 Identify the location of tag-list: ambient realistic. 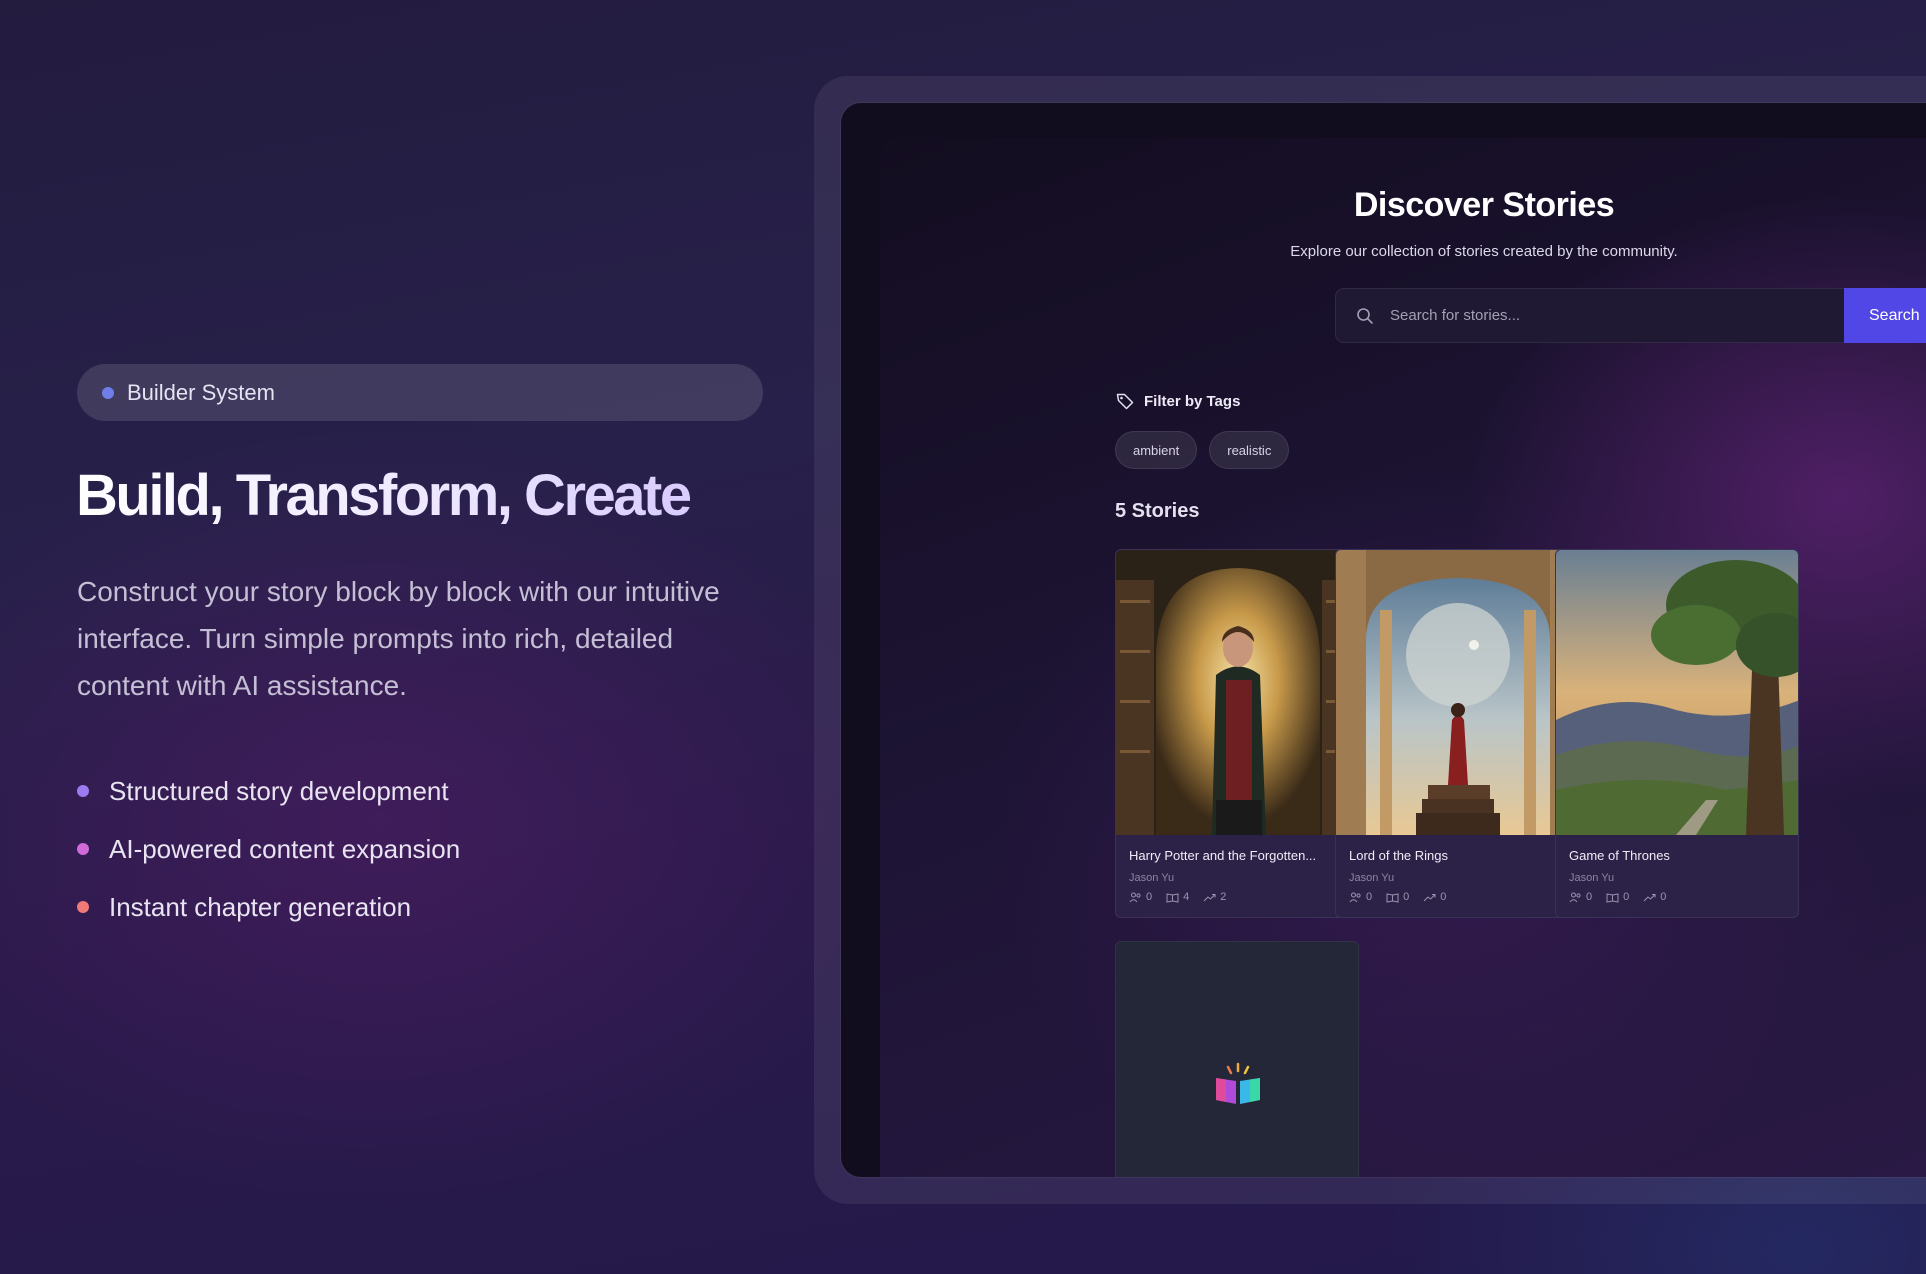
(1202, 450).